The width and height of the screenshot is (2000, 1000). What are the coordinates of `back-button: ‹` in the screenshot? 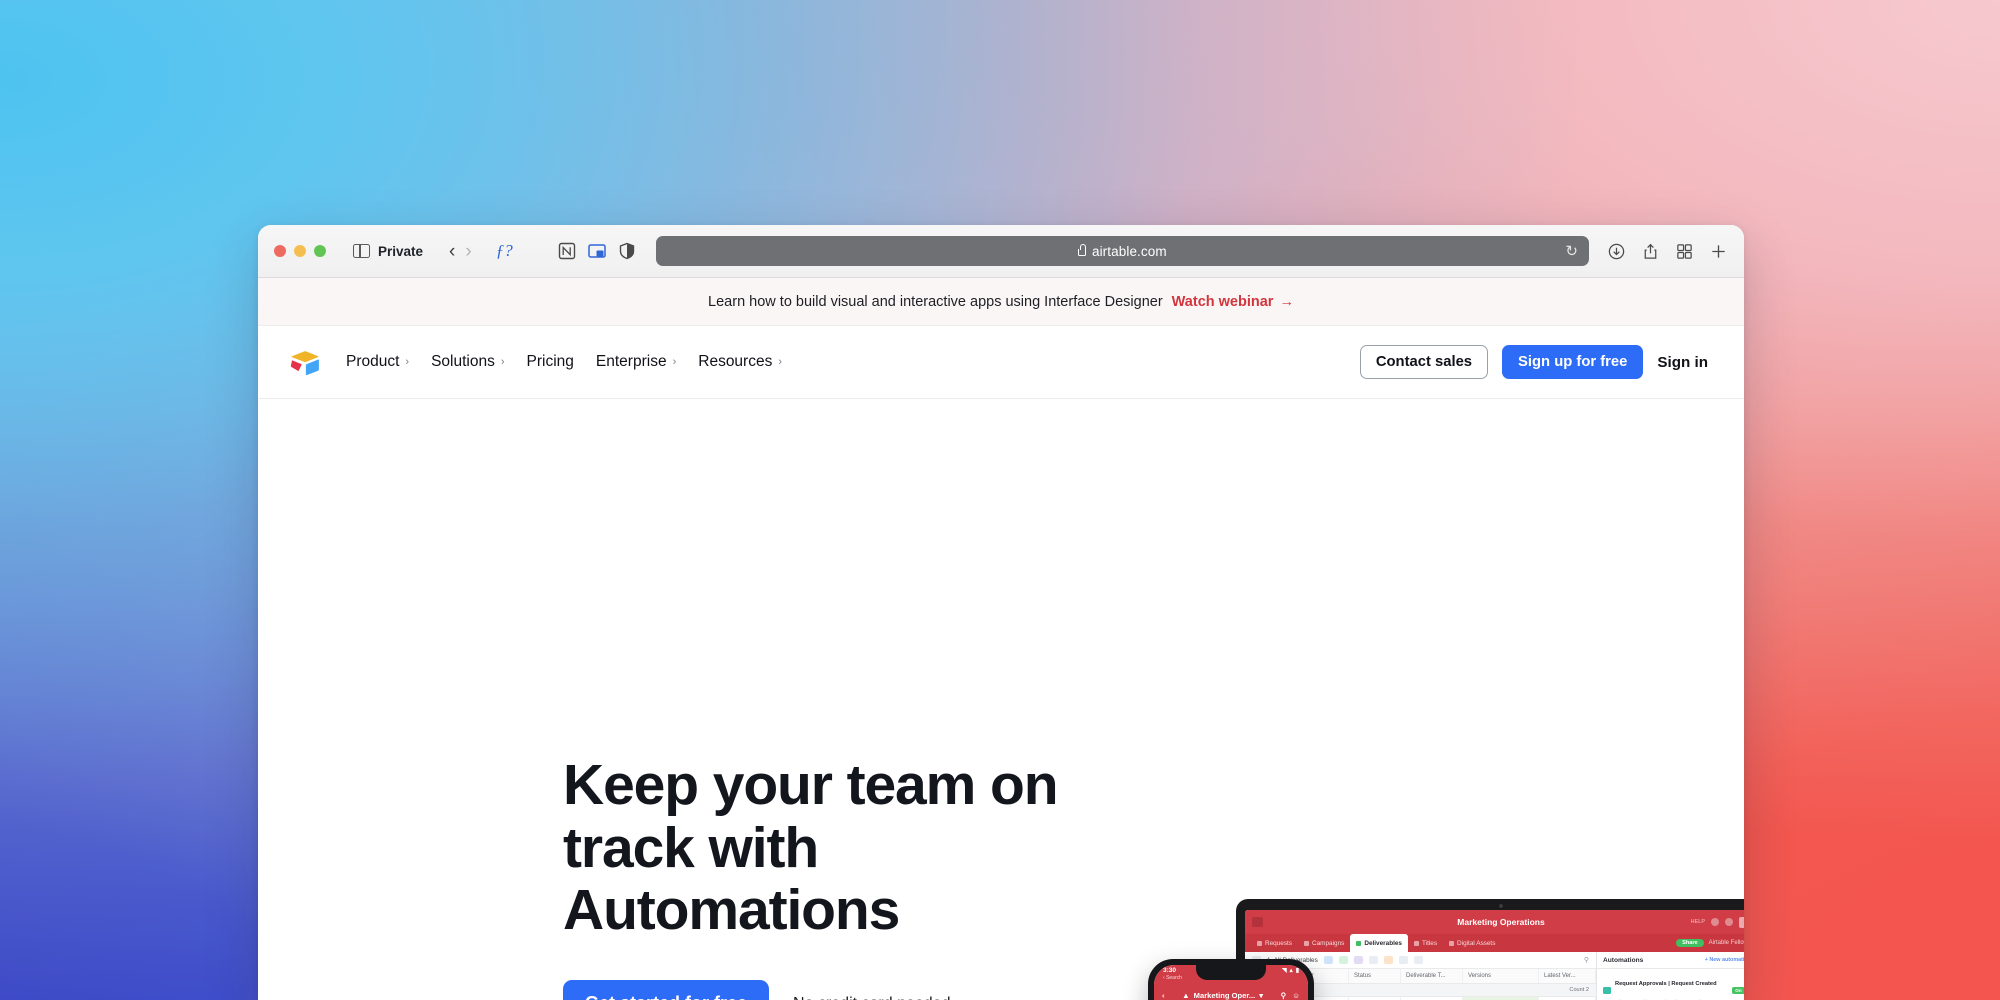 It's located at (452, 251).